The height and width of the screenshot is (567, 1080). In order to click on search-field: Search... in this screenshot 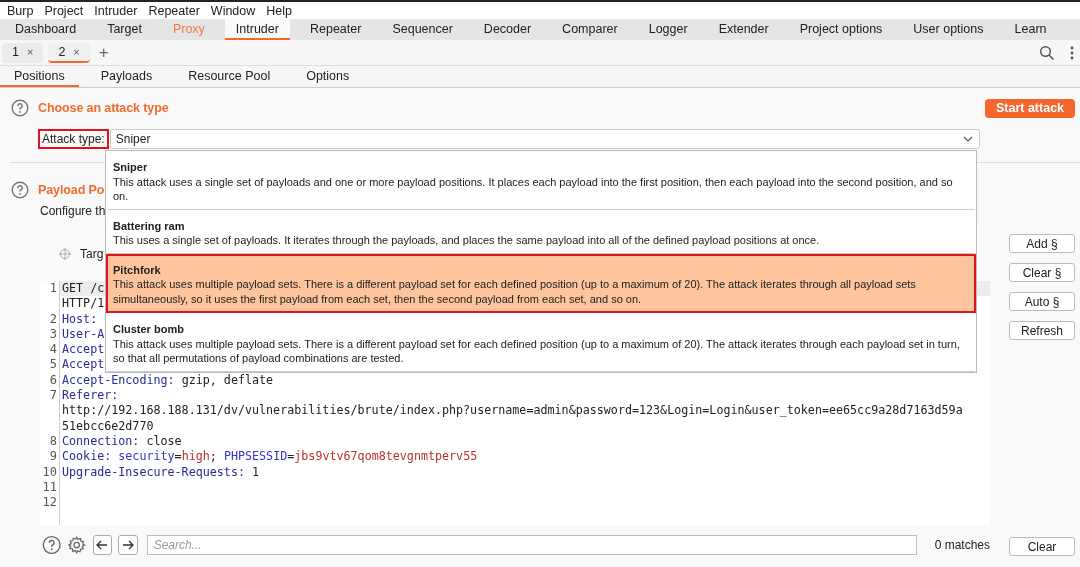, I will do `click(531, 545)`.